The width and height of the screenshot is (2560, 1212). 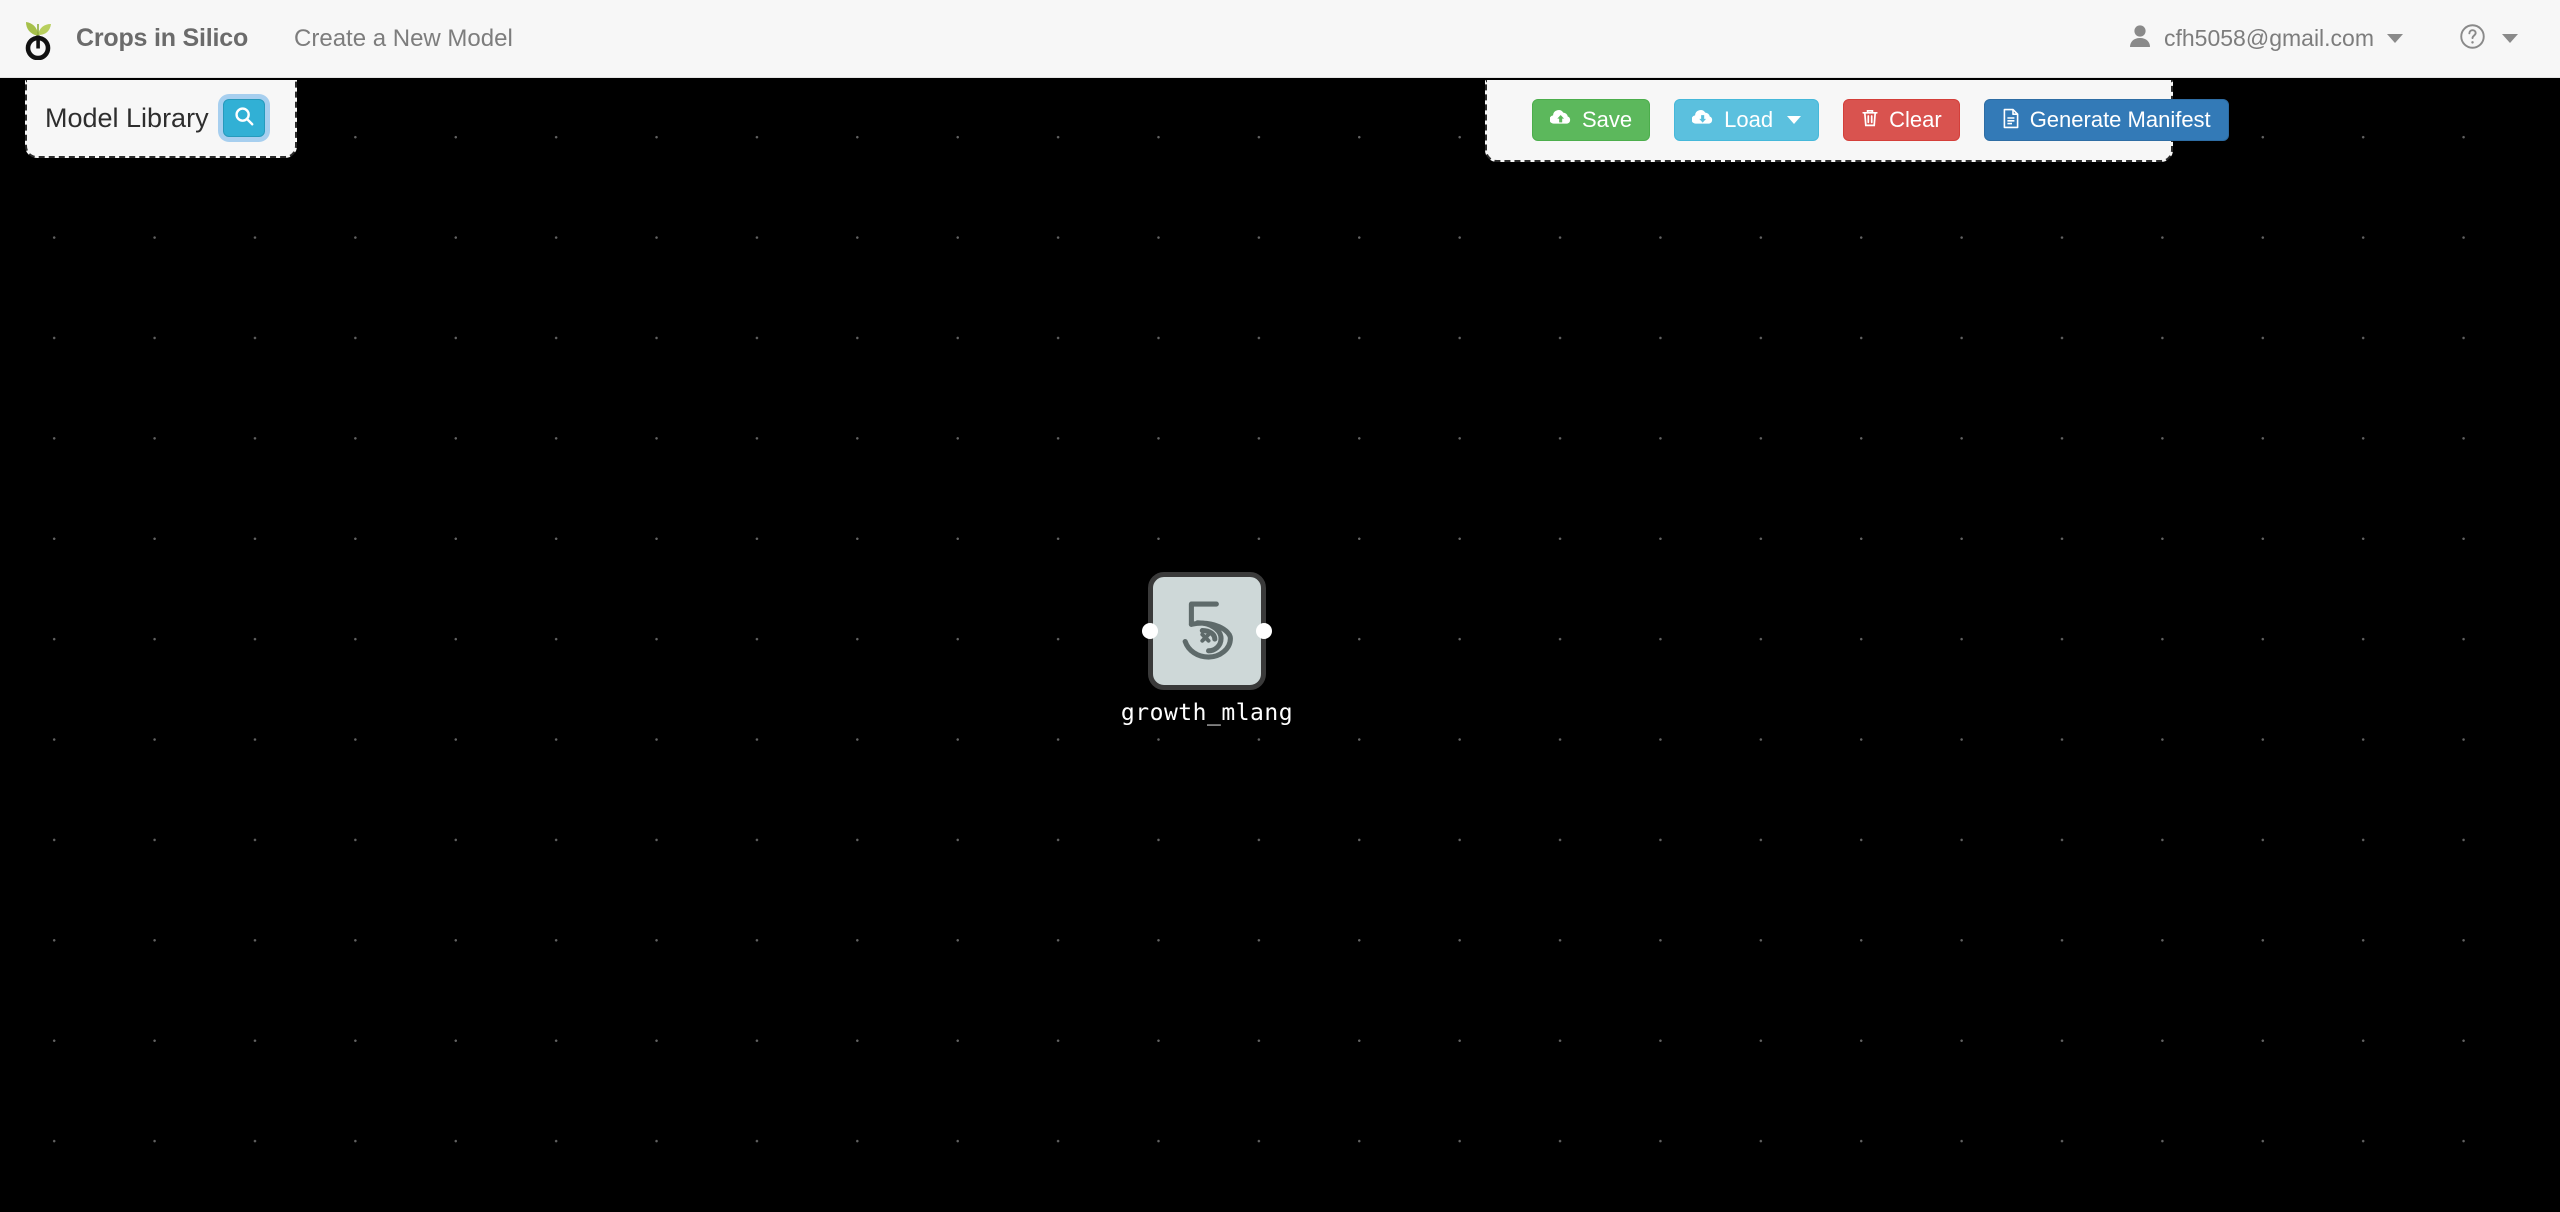 I want to click on input-port, so click(x=1150, y=631).